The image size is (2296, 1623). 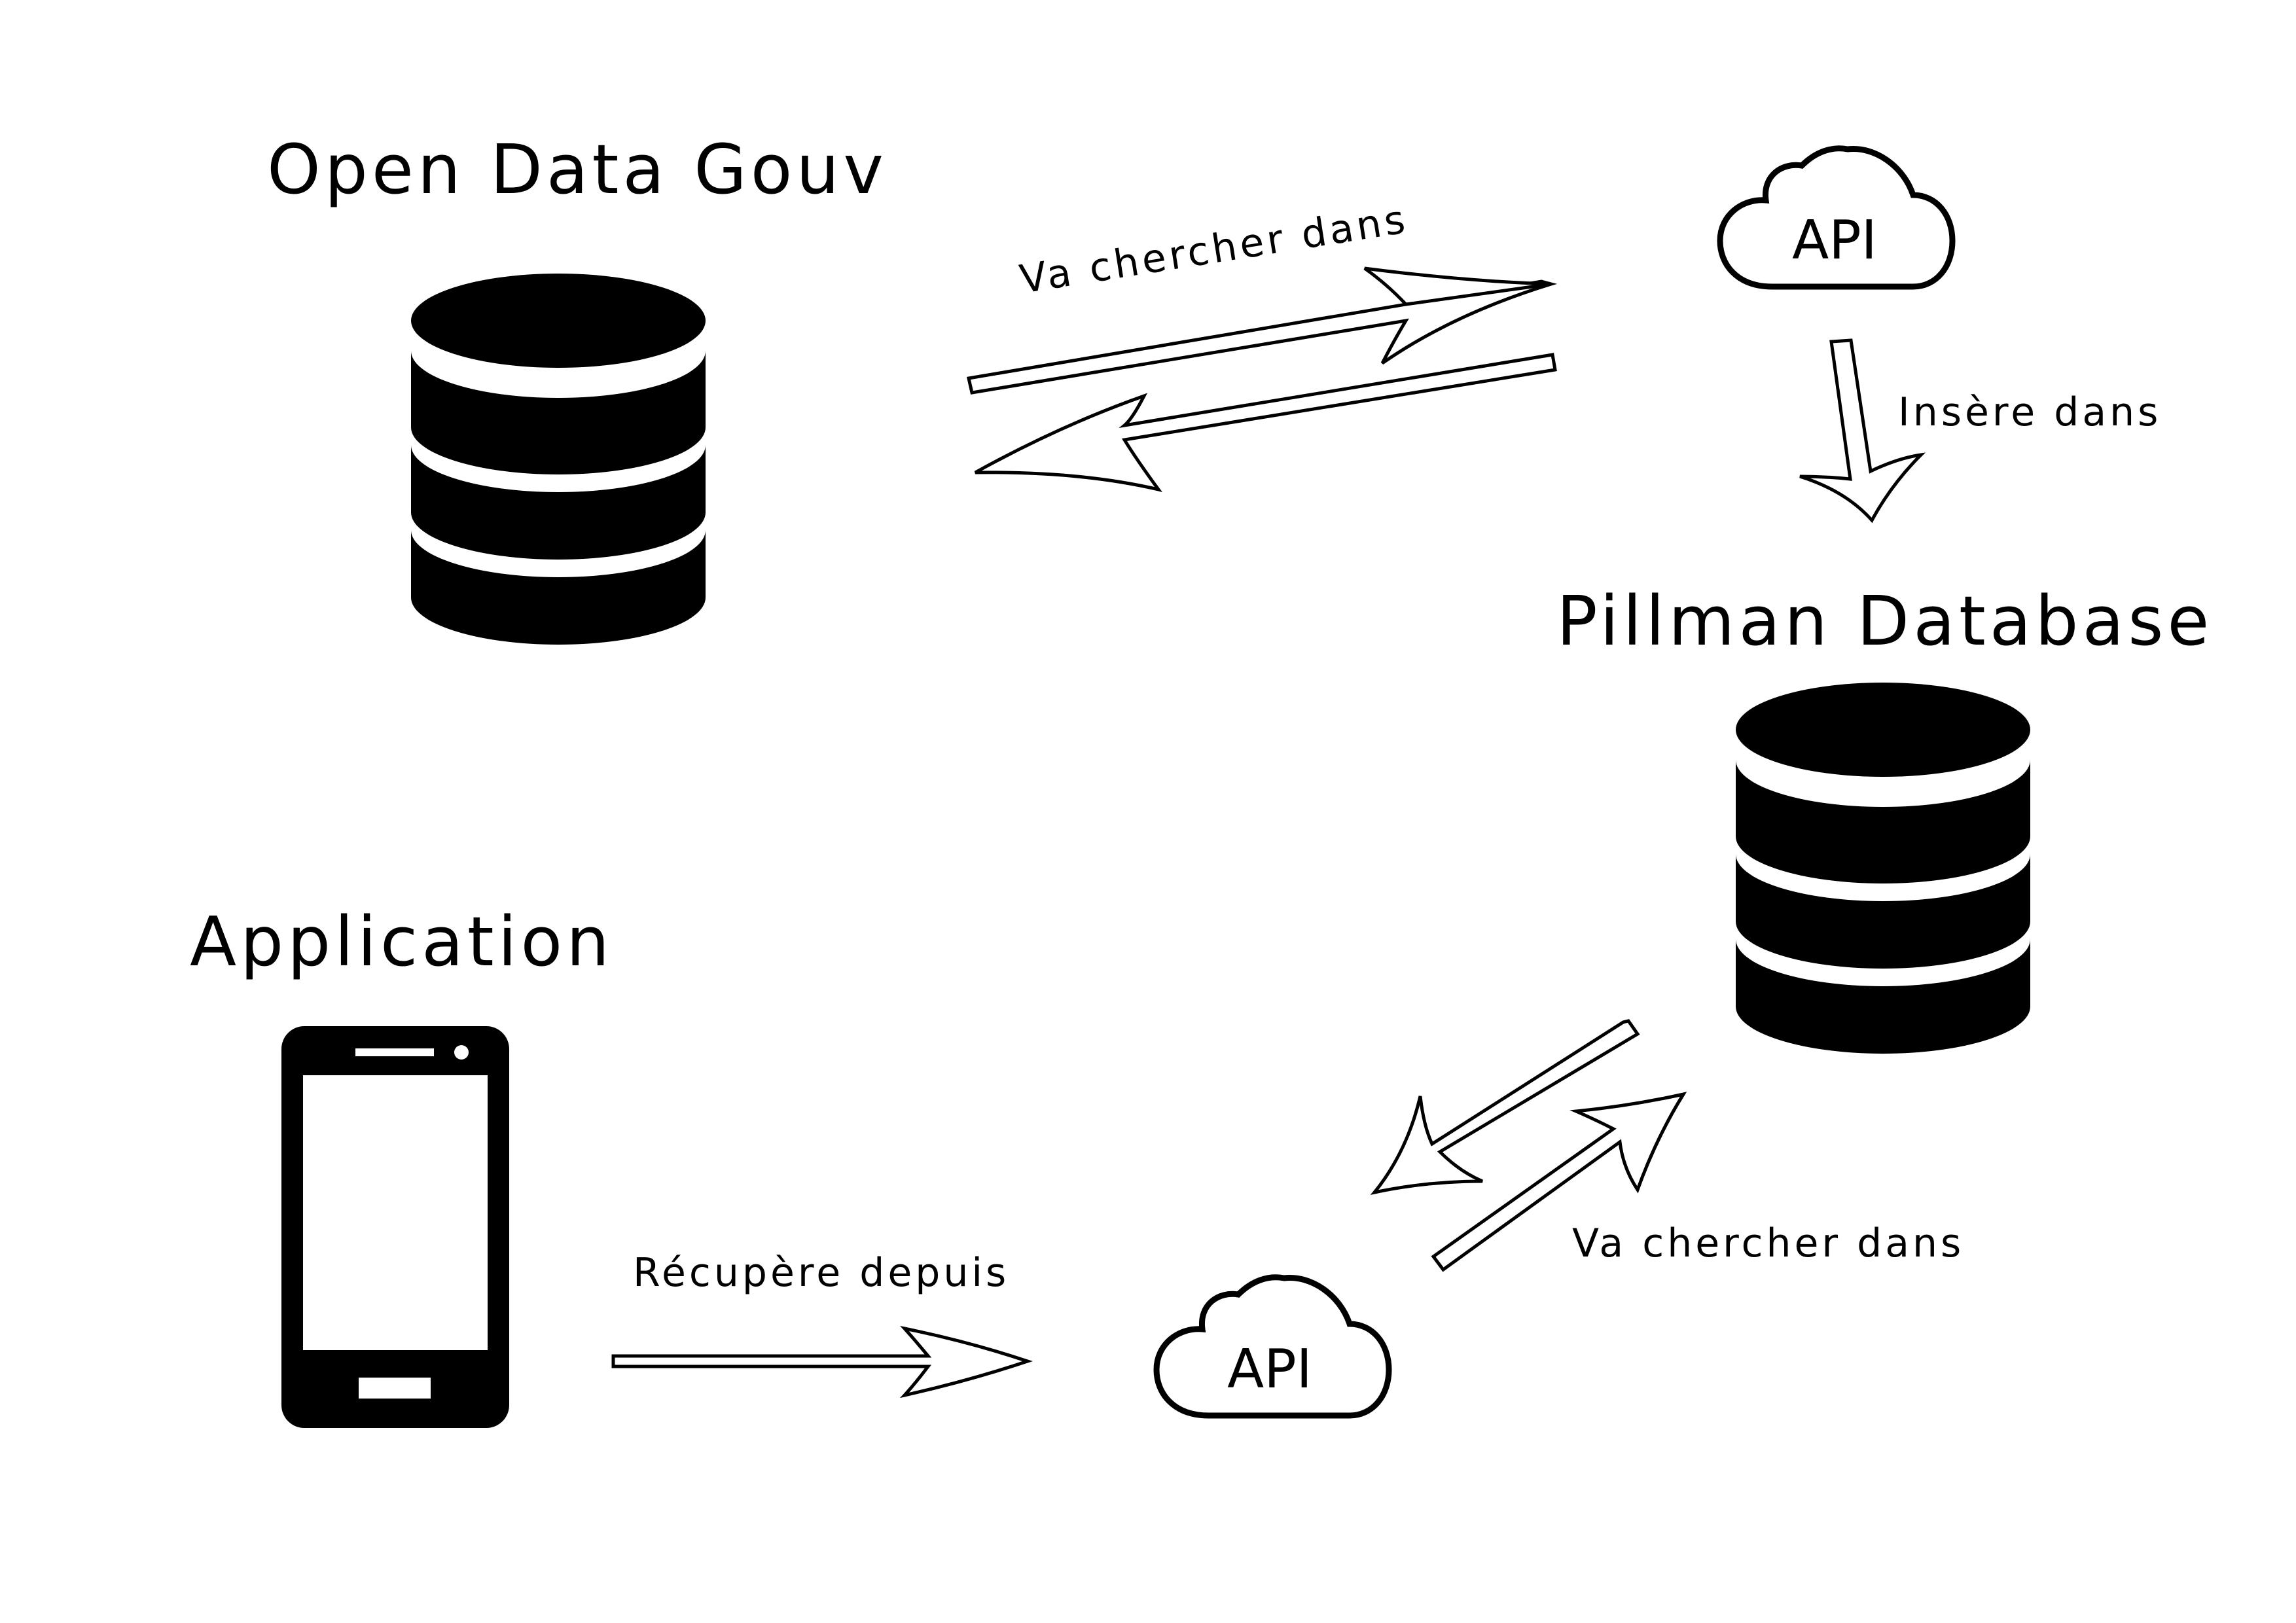 I want to click on edge-label-api-to-pillman: Insère dans, so click(x=2029, y=412).